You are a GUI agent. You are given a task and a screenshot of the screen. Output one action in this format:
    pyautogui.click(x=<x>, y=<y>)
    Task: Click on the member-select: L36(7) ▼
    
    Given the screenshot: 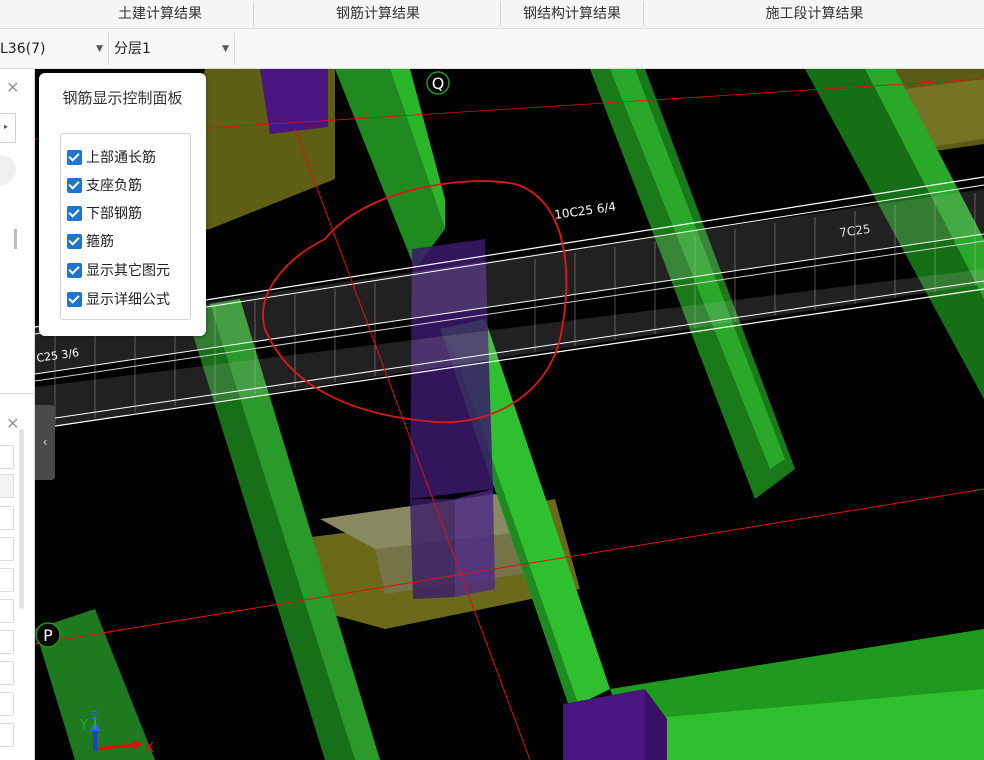 What is the action you would take?
    pyautogui.click(x=51, y=49)
    